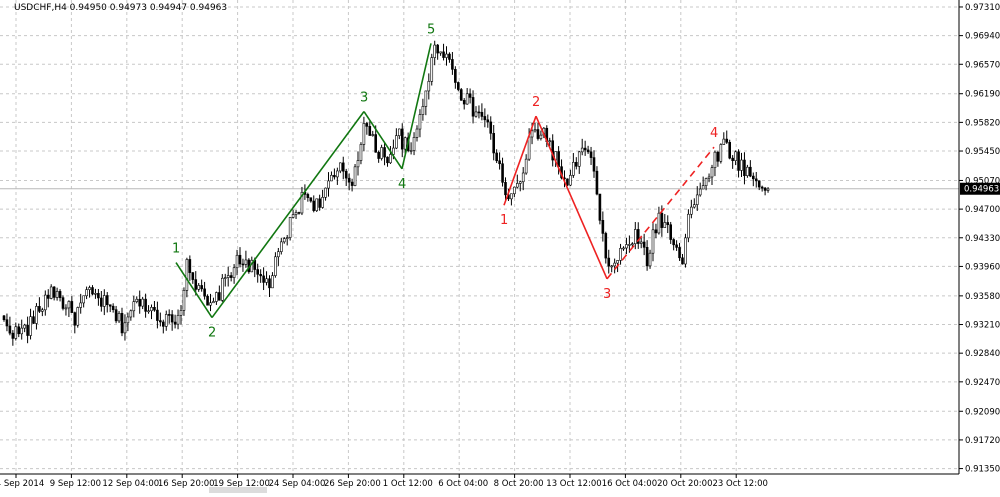 The image size is (1000, 497). What do you see at coordinates (982, 210) in the screenshot?
I see `y-tick-label: 0.94700` at bounding box center [982, 210].